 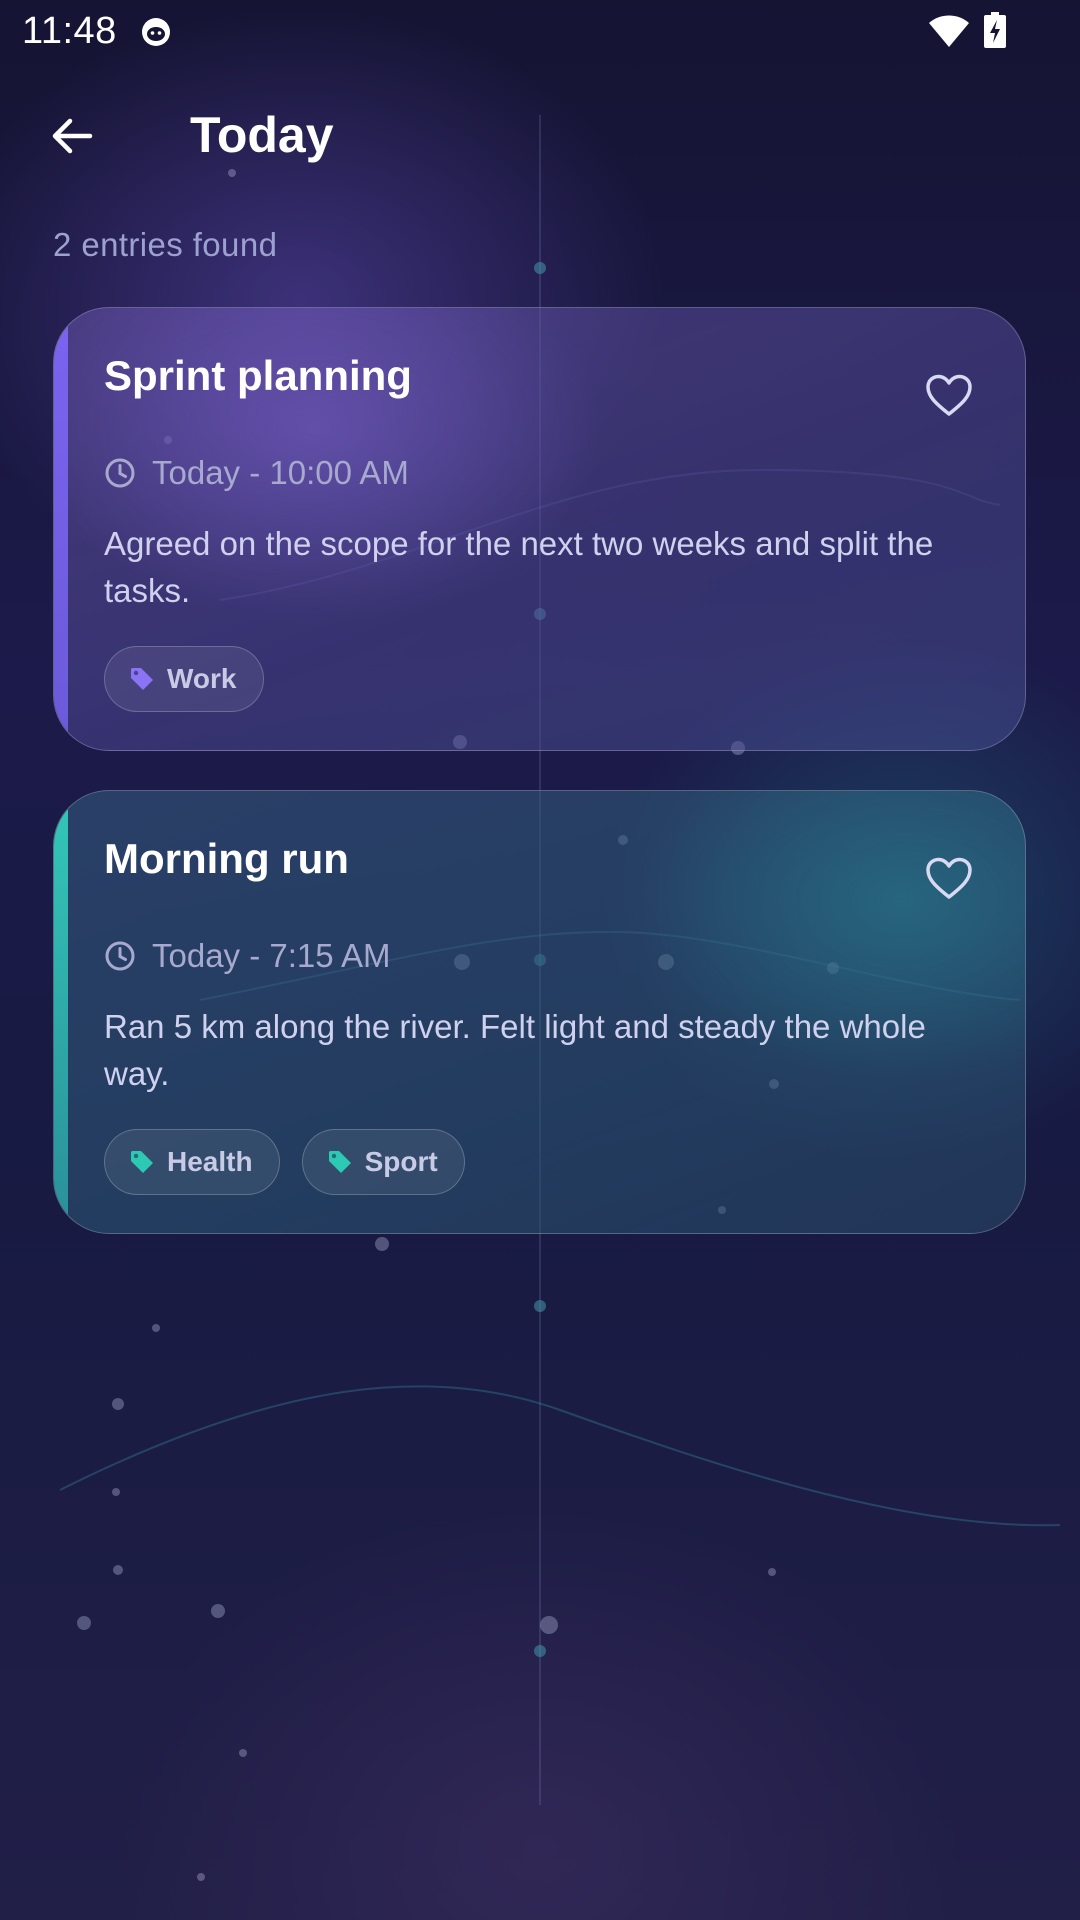 What do you see at coordinates (210, 1161) in the screenshot?
I see `tag-label: Health` at bounding box center [210, 1161].